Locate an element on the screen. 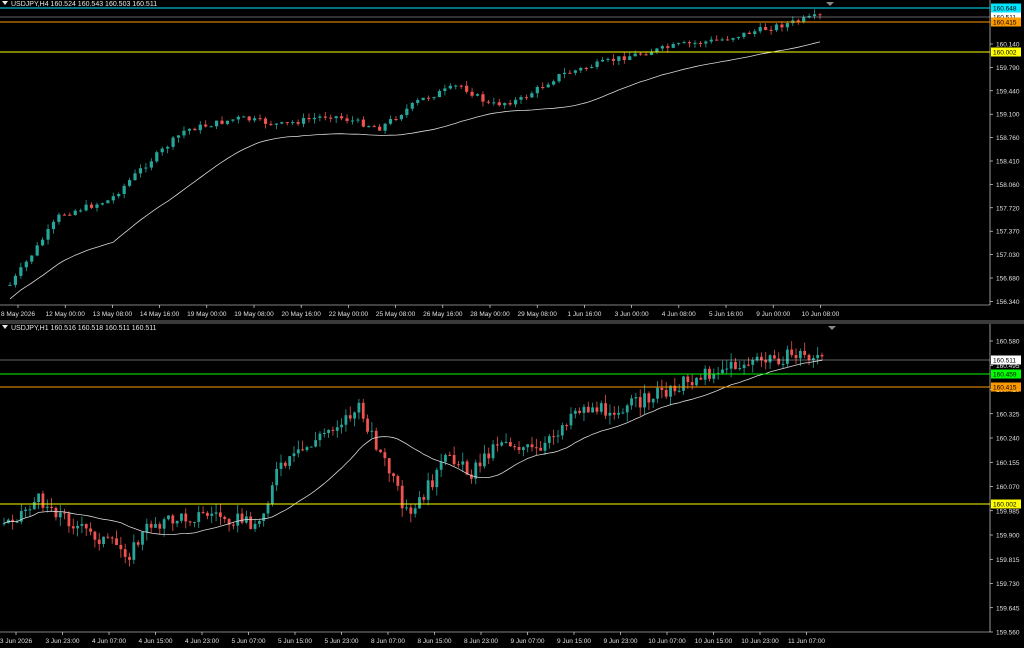  price-level-value: 160.648 is located at coordinates (1005, 9).